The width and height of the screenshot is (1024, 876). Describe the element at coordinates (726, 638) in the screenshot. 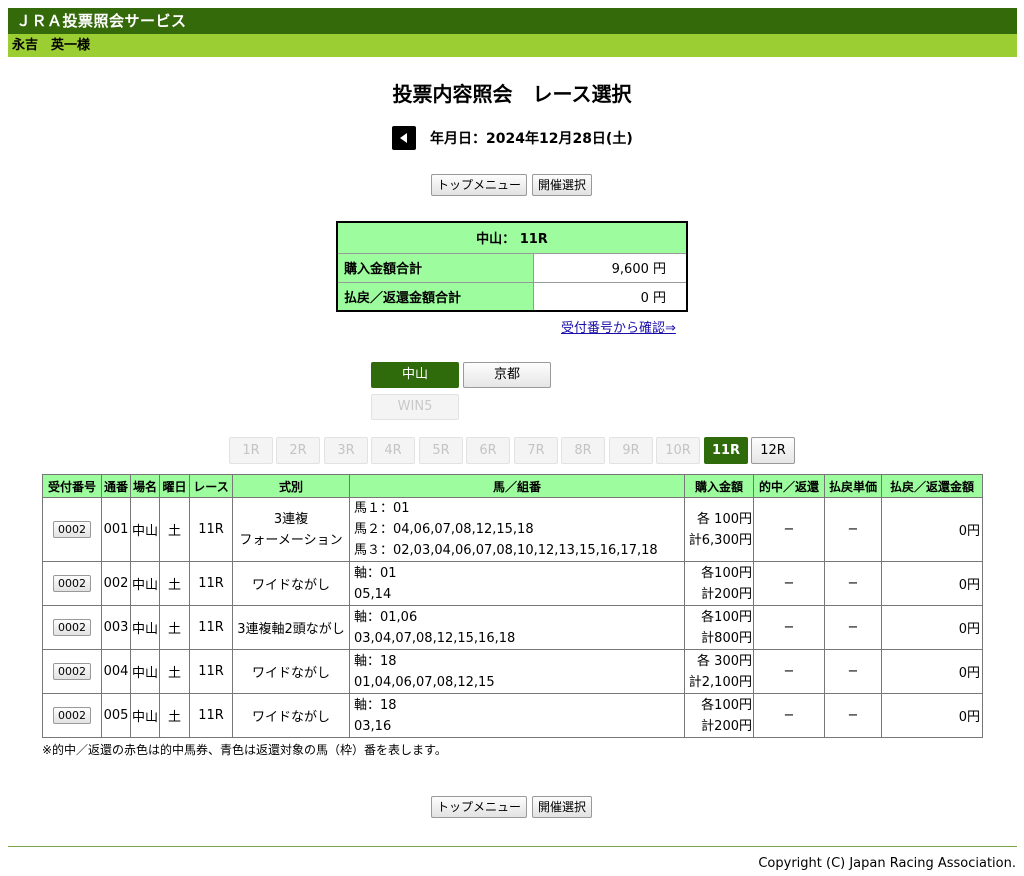

I see `amount-total: 計800円` at that location.